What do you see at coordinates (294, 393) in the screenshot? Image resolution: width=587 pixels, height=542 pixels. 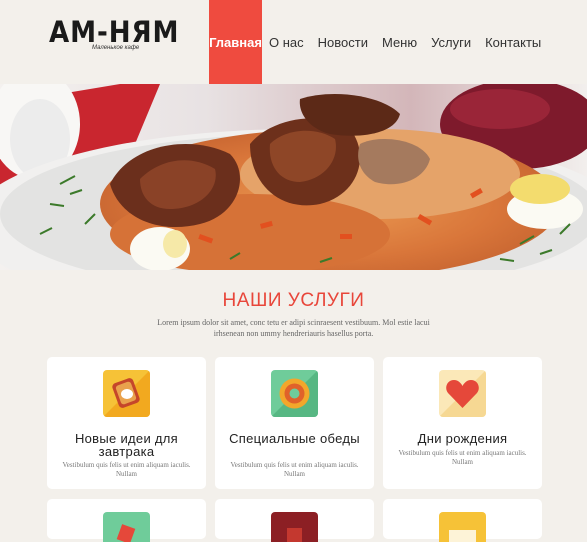 I see `lunch-icon` at bounding box center [294, 393].